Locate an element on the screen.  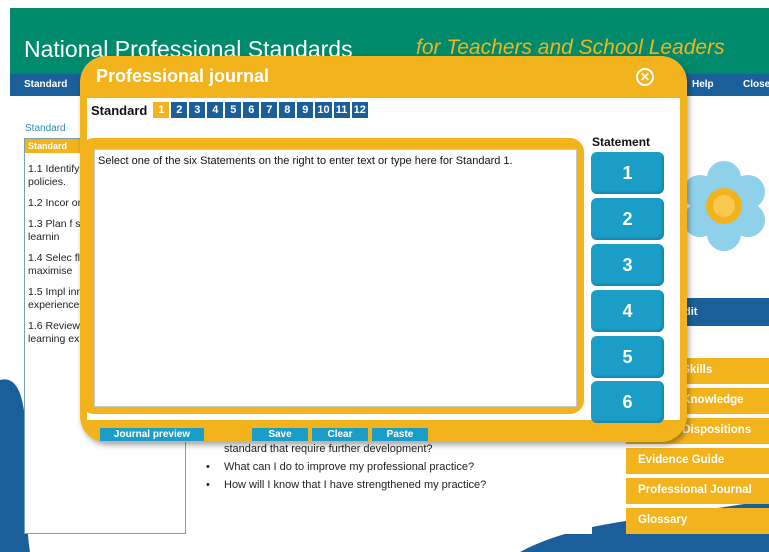
standard-tab-5: 5 is located at coordinates (233, 110).